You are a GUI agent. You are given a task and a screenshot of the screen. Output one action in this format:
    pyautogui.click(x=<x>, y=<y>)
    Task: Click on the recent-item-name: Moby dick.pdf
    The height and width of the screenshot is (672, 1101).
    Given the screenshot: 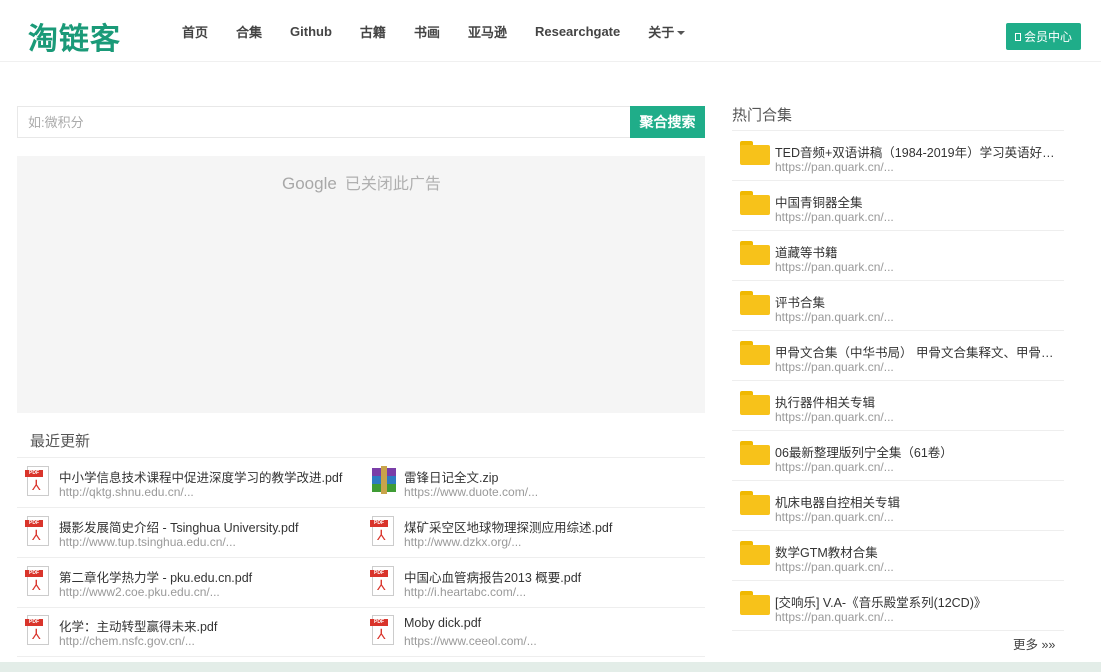 What is the action you would take?
    pyautogui.click(x=443, y=623)
    